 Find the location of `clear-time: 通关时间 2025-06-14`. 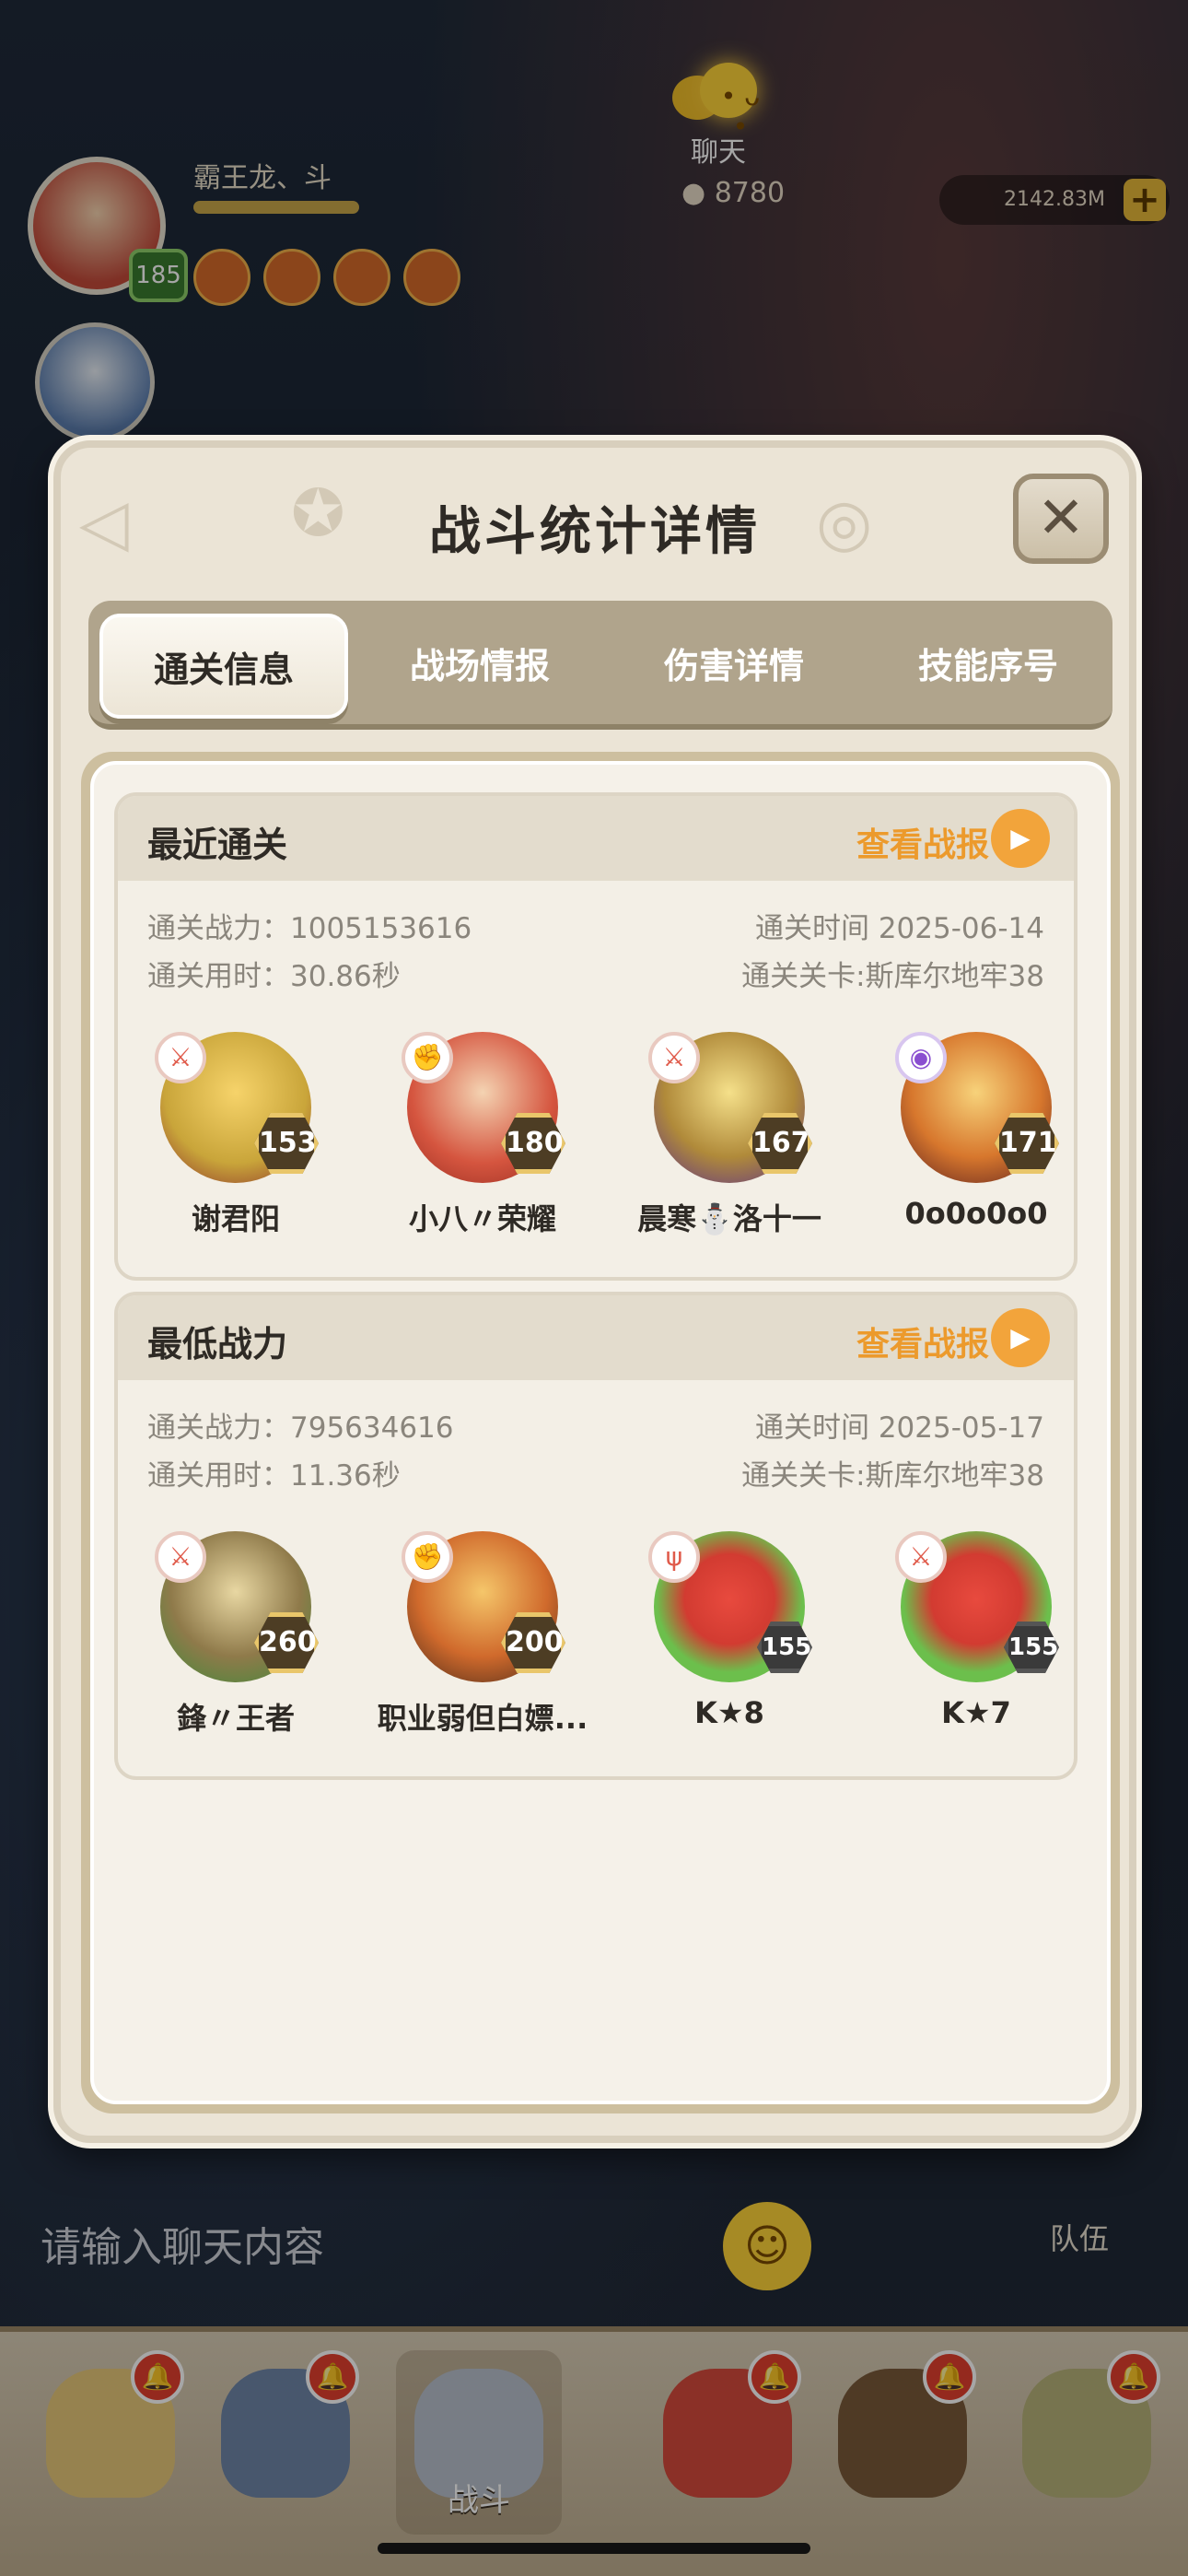

clear-time: 通关时间 2025-06-14 is located at coordinates (899, 928).